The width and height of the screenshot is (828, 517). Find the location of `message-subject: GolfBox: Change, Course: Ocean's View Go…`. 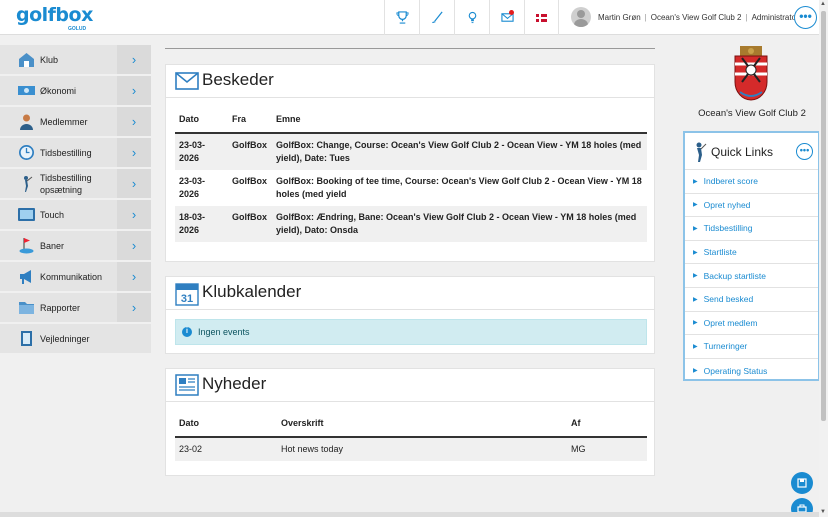

message-subject: GolfBox: Change, Course: Ocean's View Go… is located at coordinates (459, 151).